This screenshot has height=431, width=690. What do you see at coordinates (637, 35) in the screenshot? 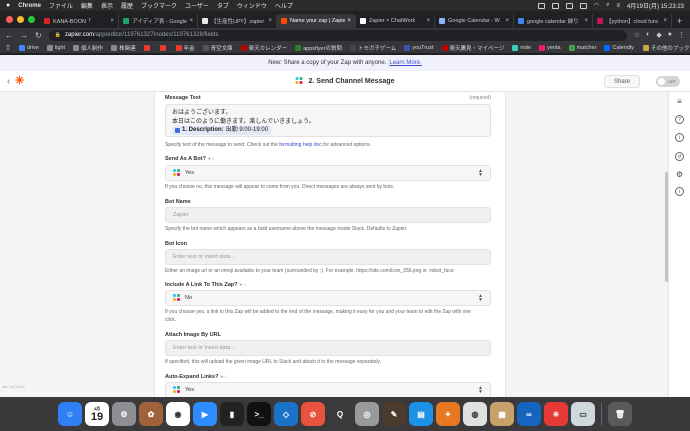
I see `star-icon: ☆` at bounding box center [637, 35].